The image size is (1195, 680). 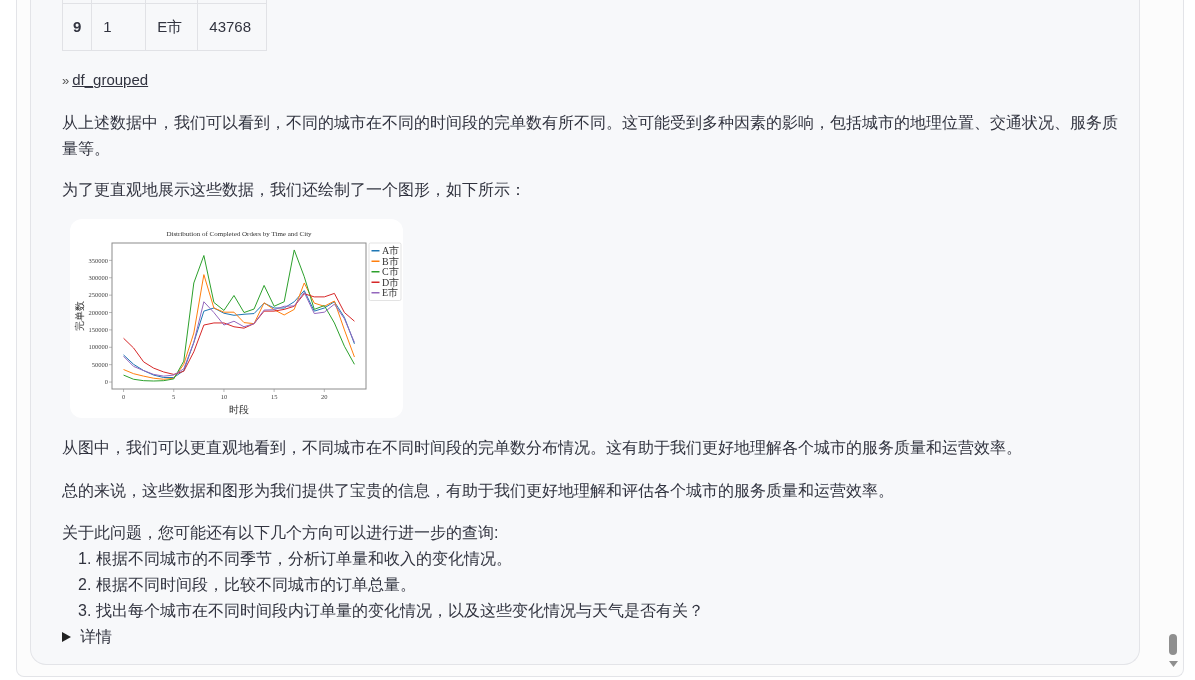 What do you see at coordinates (390, 271) in the screenshot?
I see `legend-label: C市` at bounding box center [390, 271].